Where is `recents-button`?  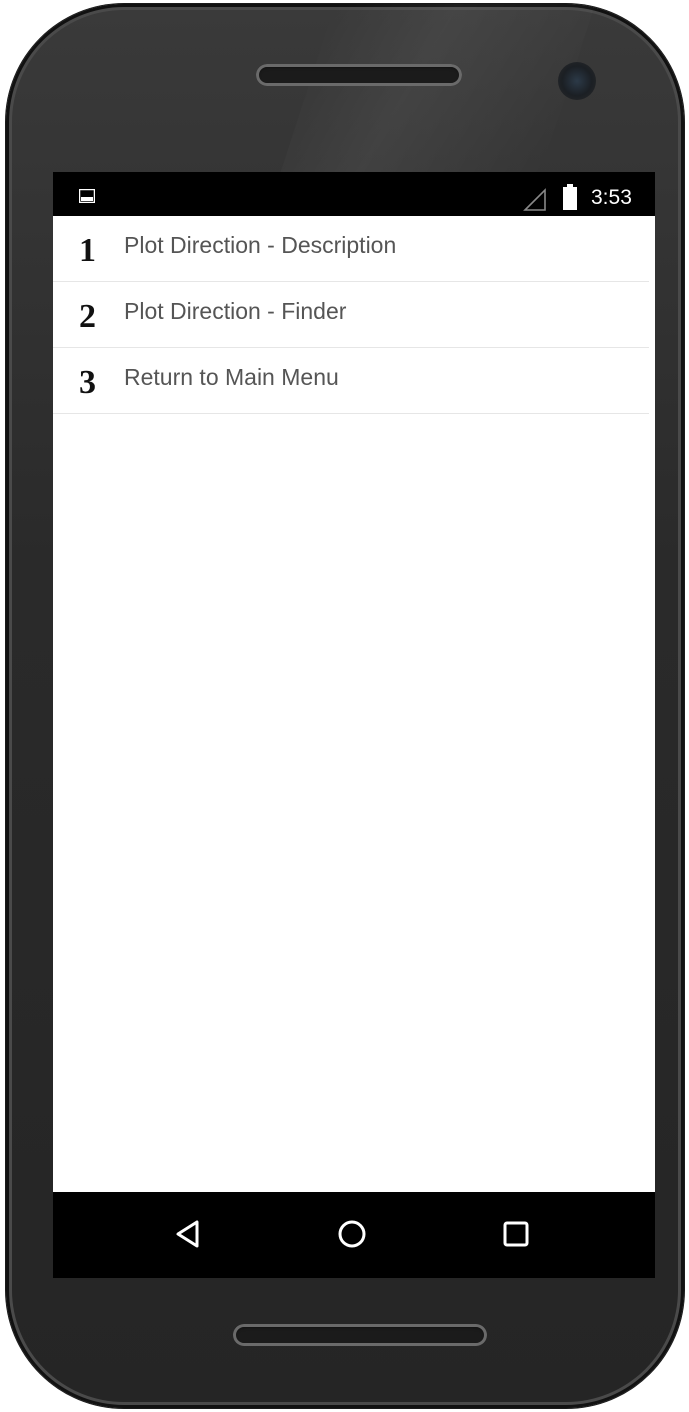
recents-button is located at coordinates (516, 1234).